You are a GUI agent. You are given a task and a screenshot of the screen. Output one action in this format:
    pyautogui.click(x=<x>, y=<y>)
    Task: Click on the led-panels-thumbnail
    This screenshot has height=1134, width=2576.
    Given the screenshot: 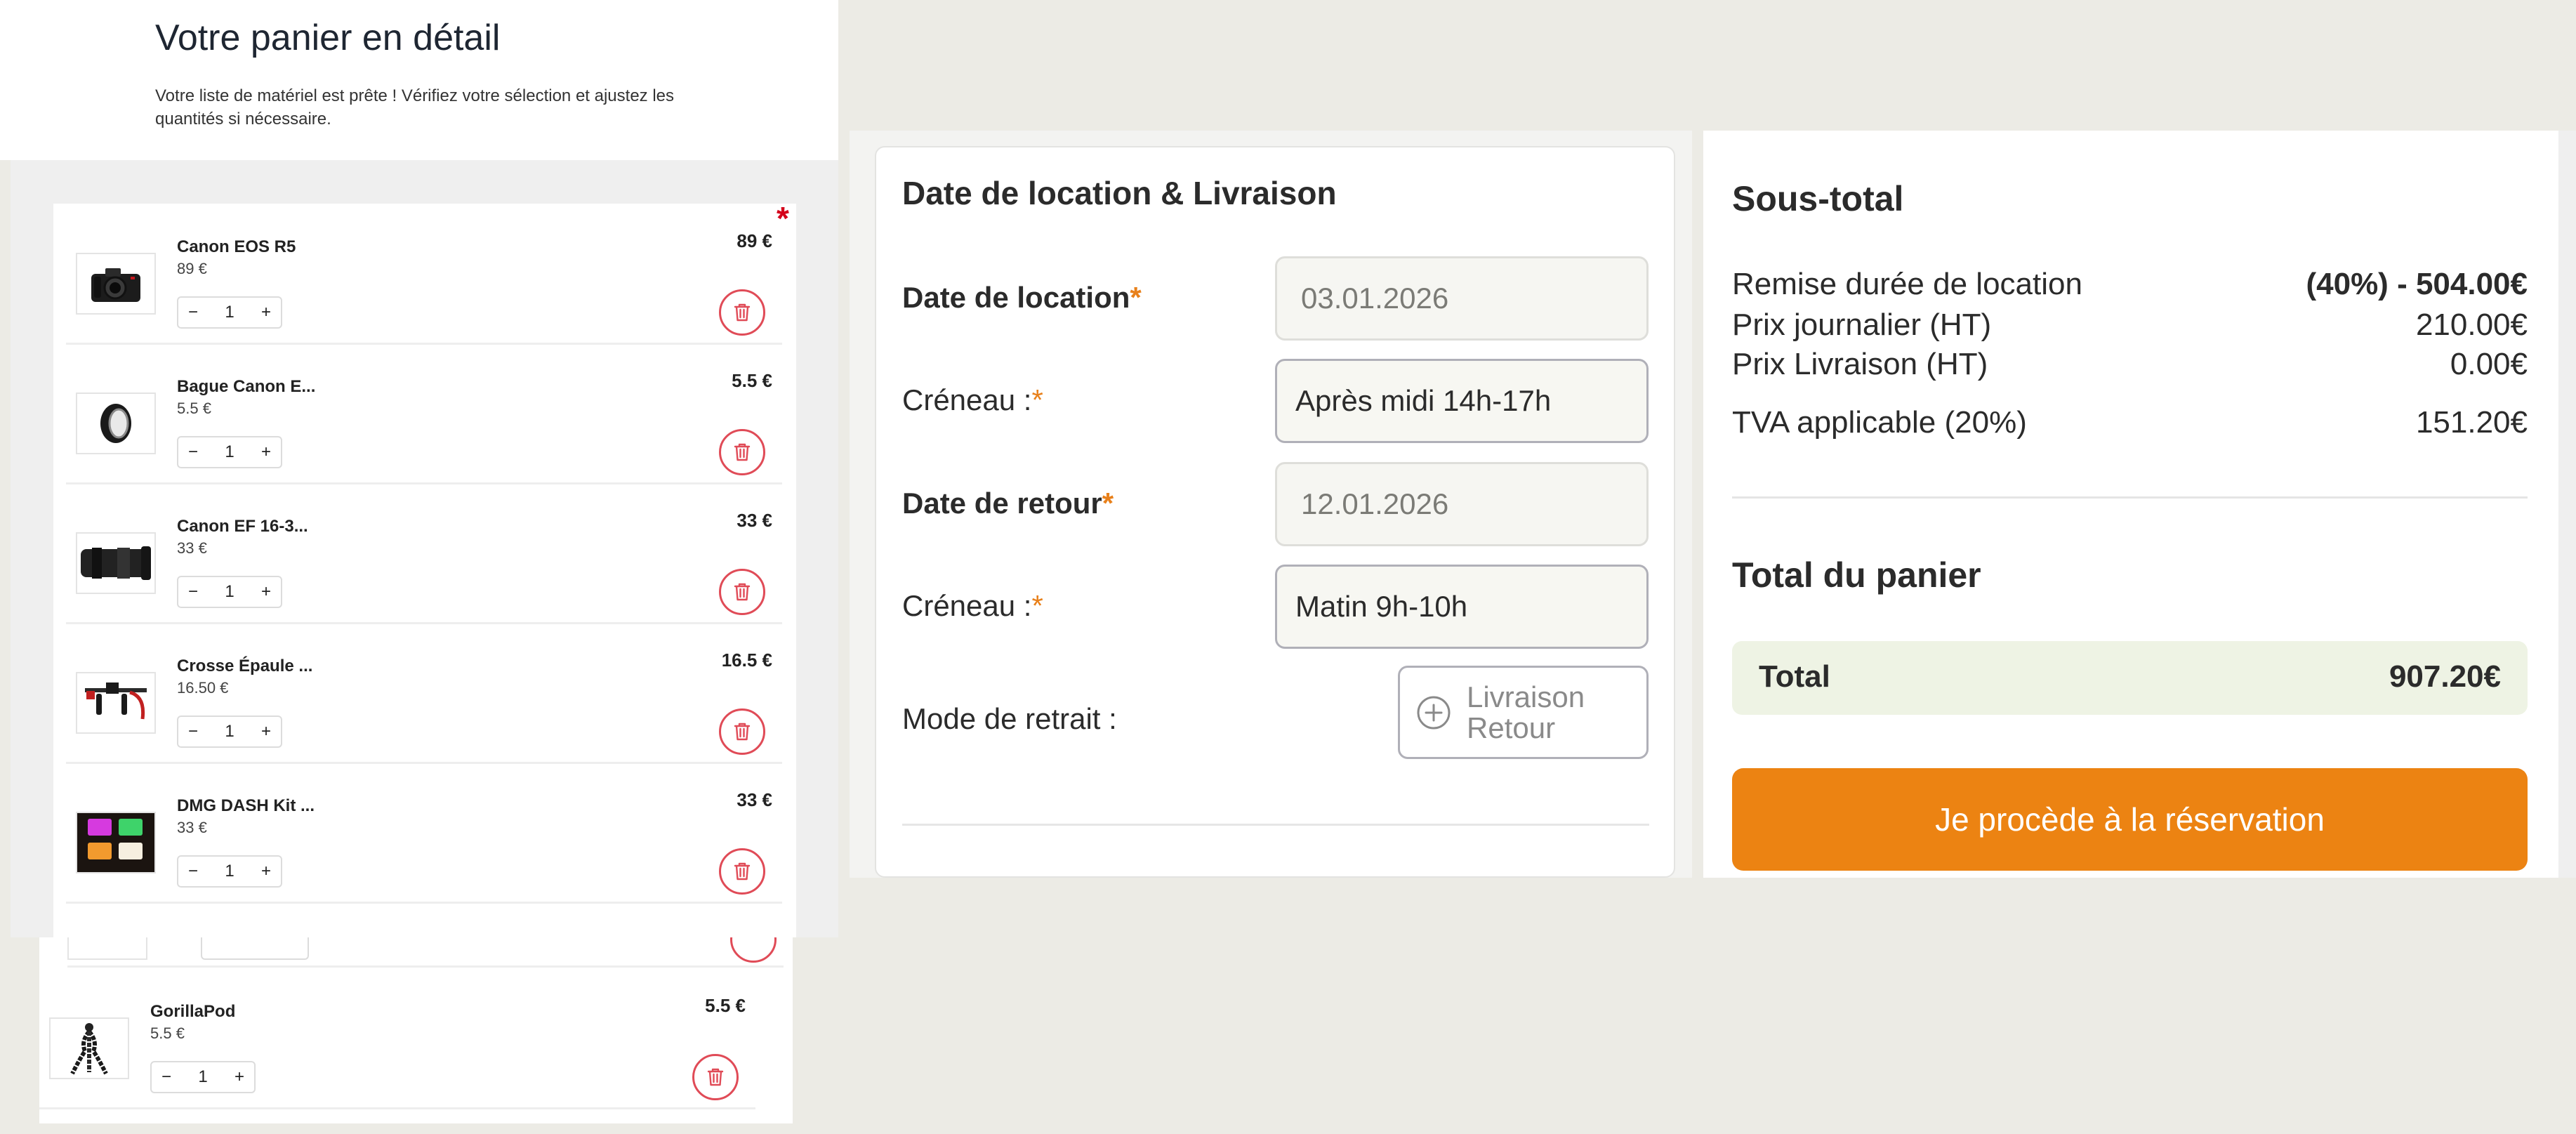 What is the action you would take?
    pyautogui.click(x=116, y=842)
    